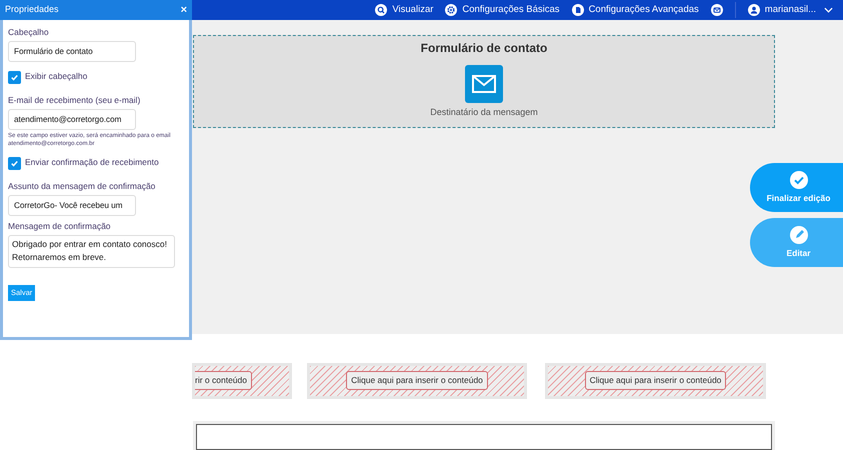  Describe the element at coordinates (82, 186) in the screenshot. I see `field-label: Assunto da mensagem de confirmação` at that location.